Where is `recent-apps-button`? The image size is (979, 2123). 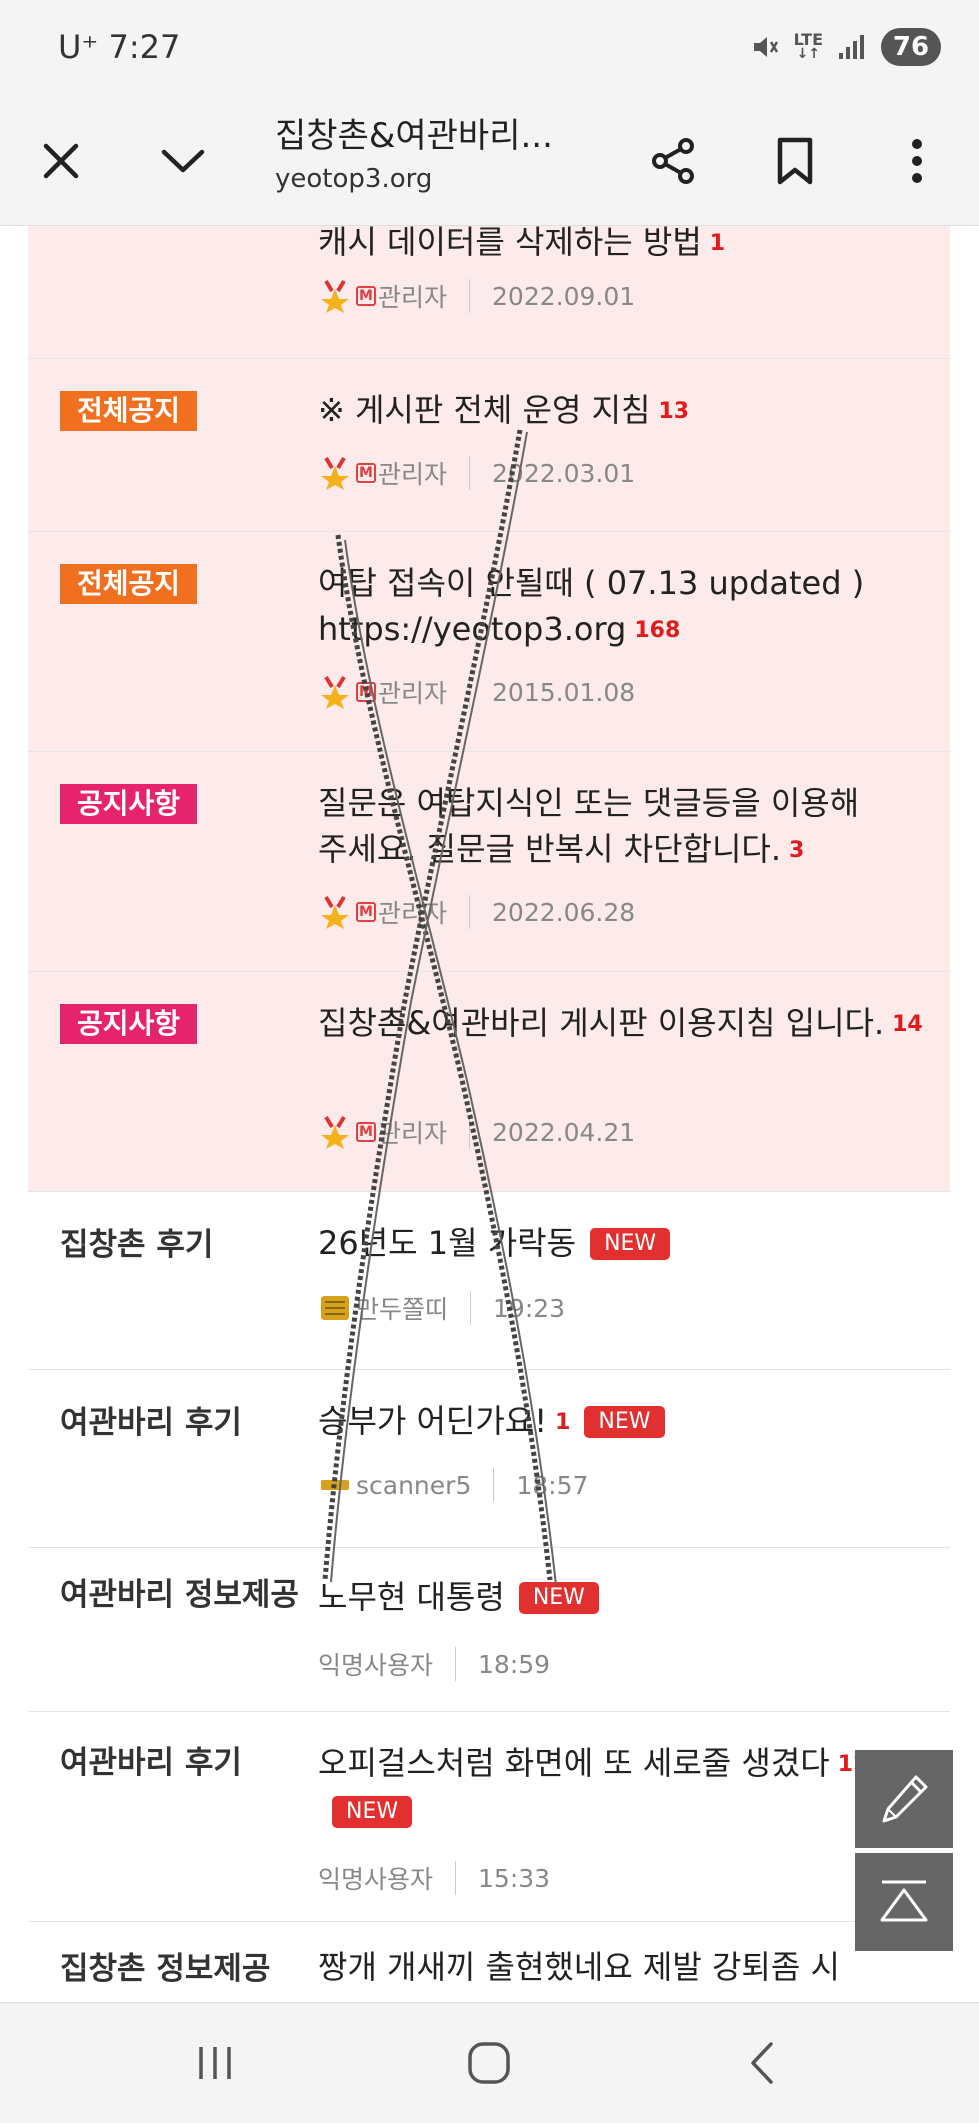 recent-apps-button is located at coordinates (215, 2063).